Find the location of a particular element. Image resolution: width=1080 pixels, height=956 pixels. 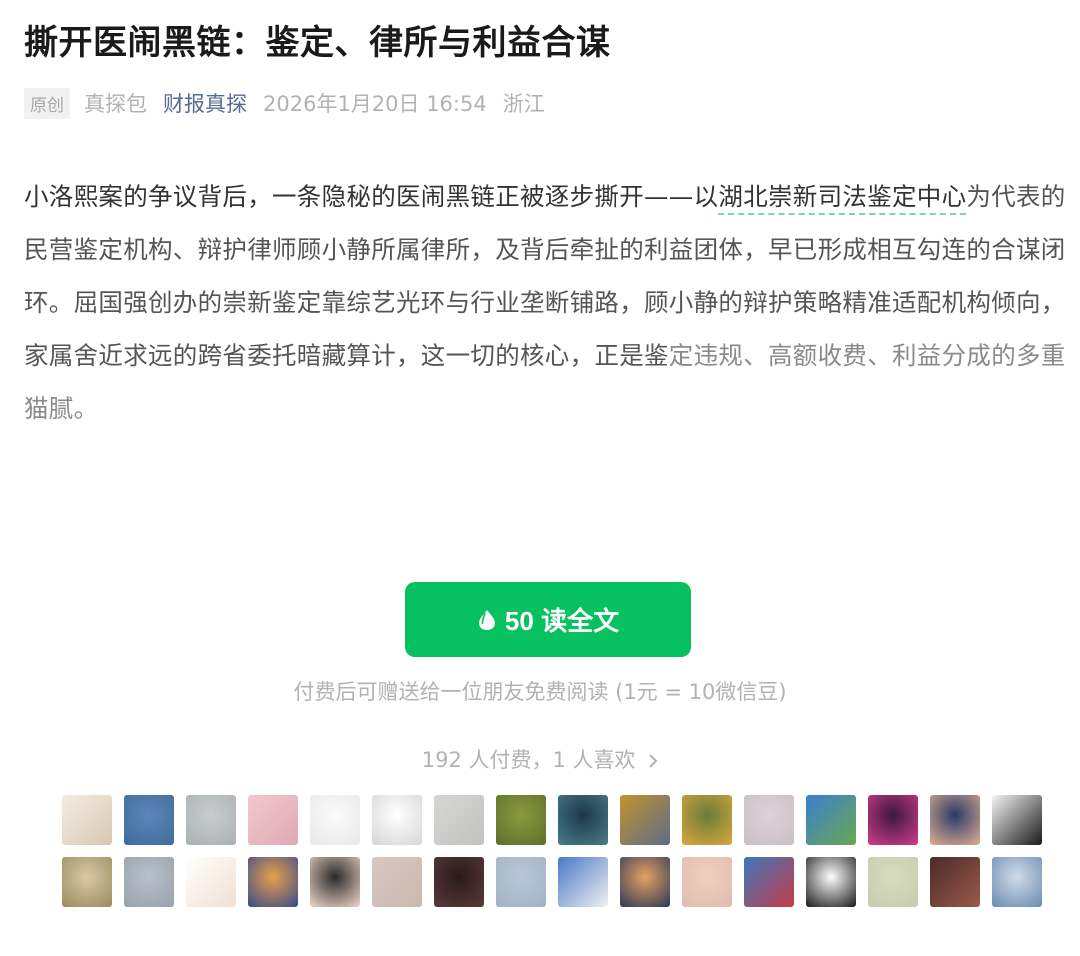

account-name-link: 财报真探 is located at coordinates (205, 103).